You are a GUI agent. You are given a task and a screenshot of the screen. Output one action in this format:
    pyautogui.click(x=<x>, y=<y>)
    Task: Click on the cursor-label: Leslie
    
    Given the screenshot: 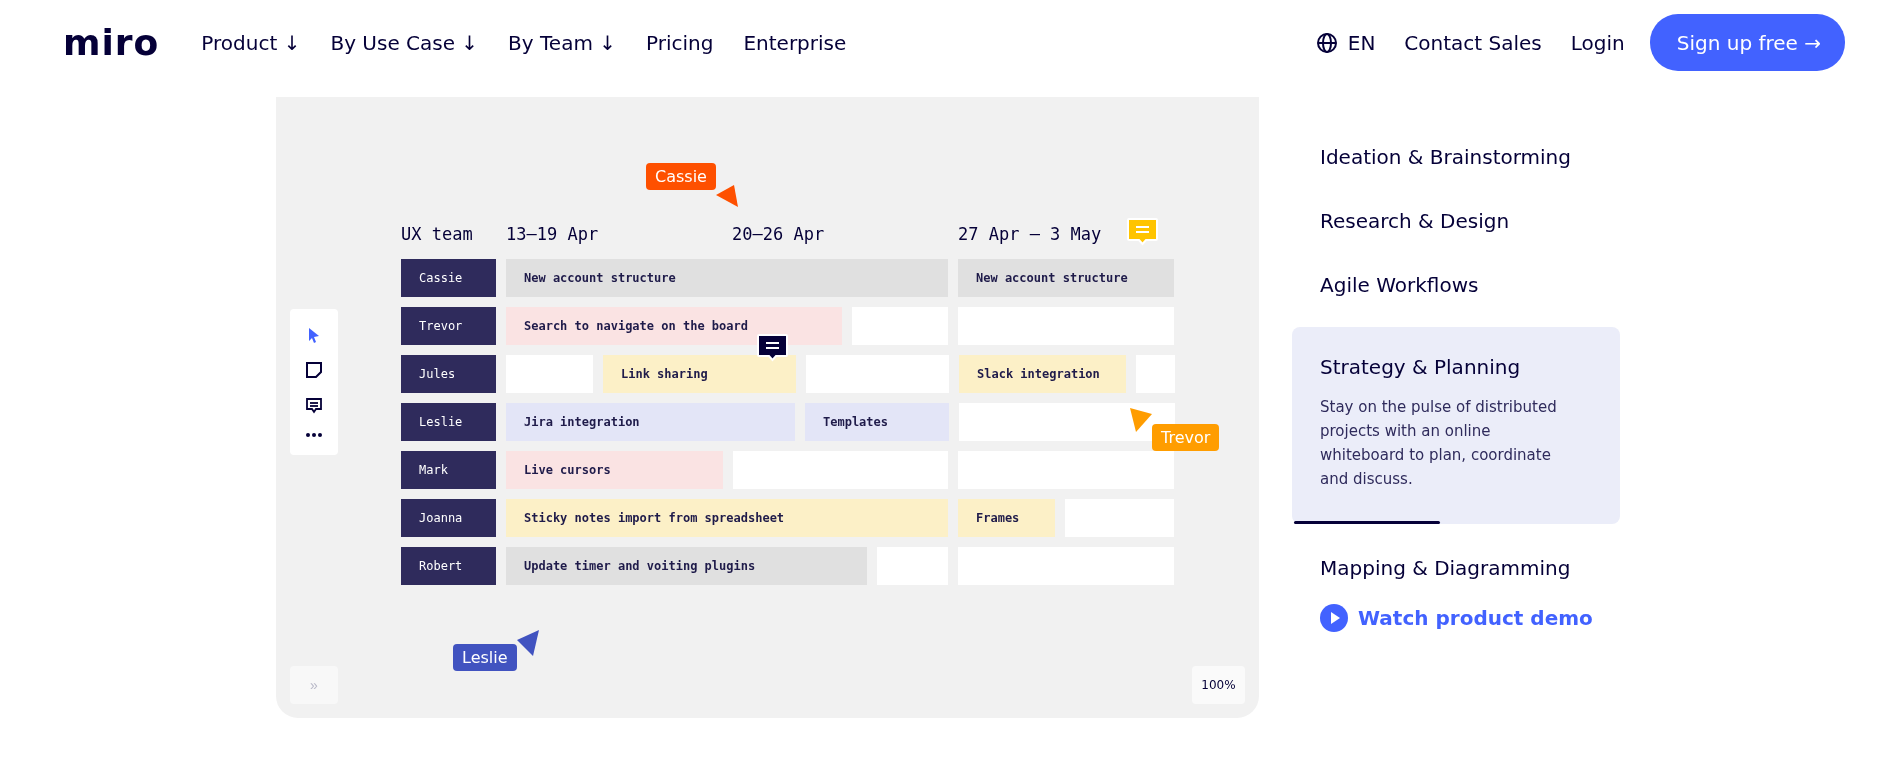 What is the action you would take?
    pyautogui.click(x=485, y=657)
    